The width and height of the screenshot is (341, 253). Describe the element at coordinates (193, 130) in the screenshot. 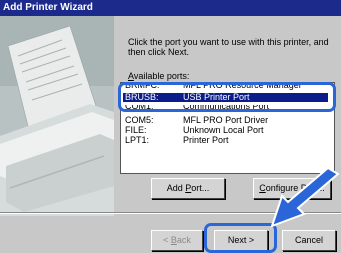

I see `list-item: FILE: Unknown Local Port` at that location.